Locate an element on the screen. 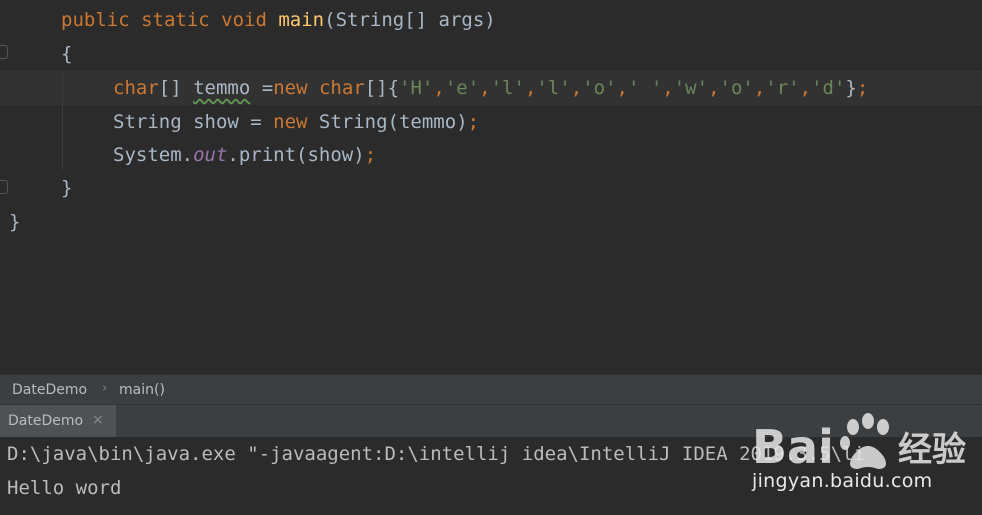  code-token: out is located at coordinates (210, 155).